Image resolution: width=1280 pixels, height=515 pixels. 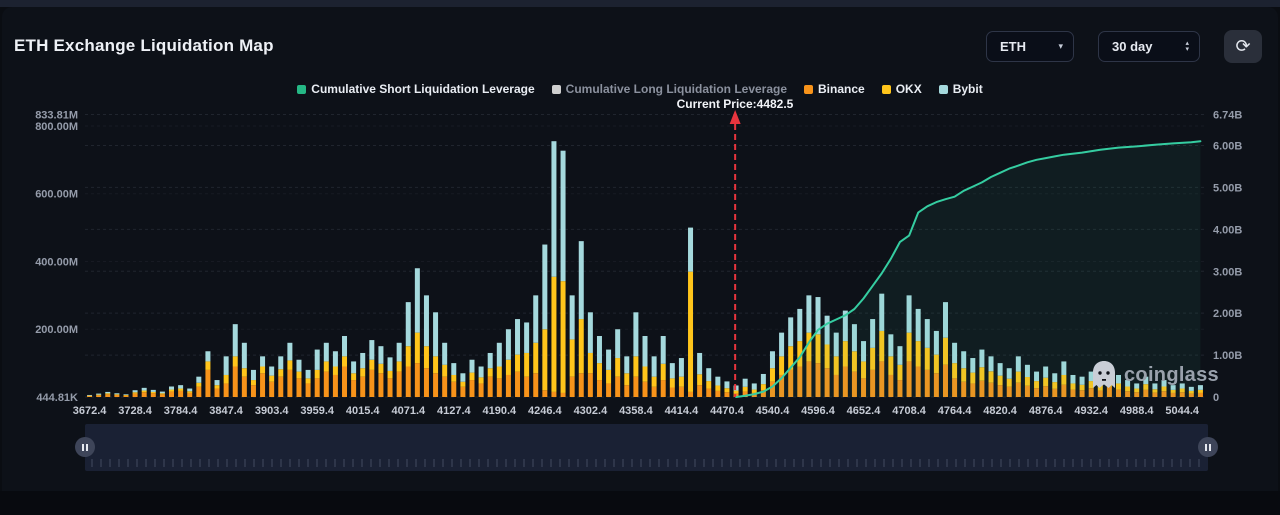 What do you see at coordinates (317, 411) in the screenshot?
I see `svg-text: 3959.4` at bounding box center [317, 411].